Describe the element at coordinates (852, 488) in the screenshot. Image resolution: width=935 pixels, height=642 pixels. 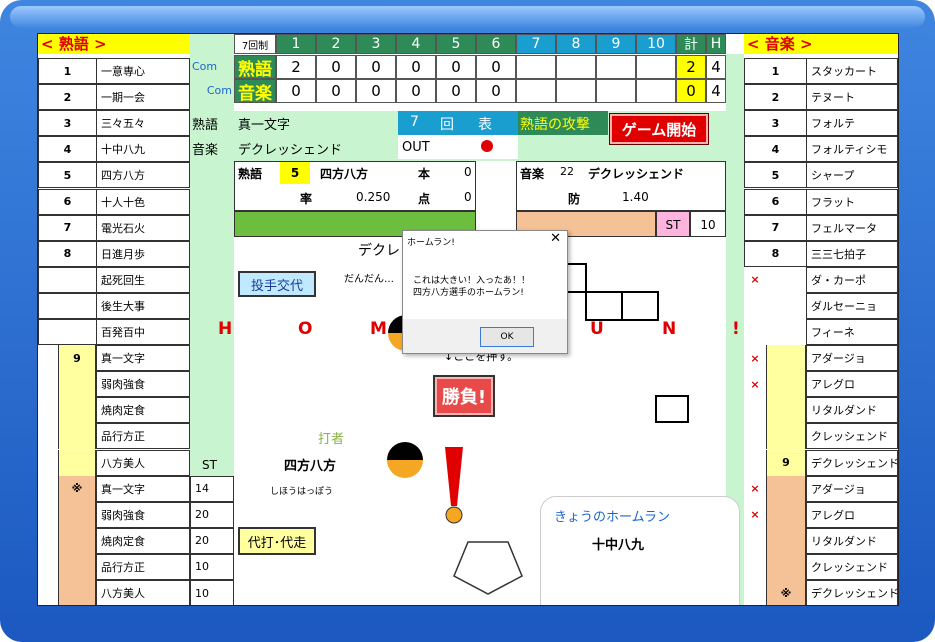
I see `right-bullpen-player: アダージョ` at that location.